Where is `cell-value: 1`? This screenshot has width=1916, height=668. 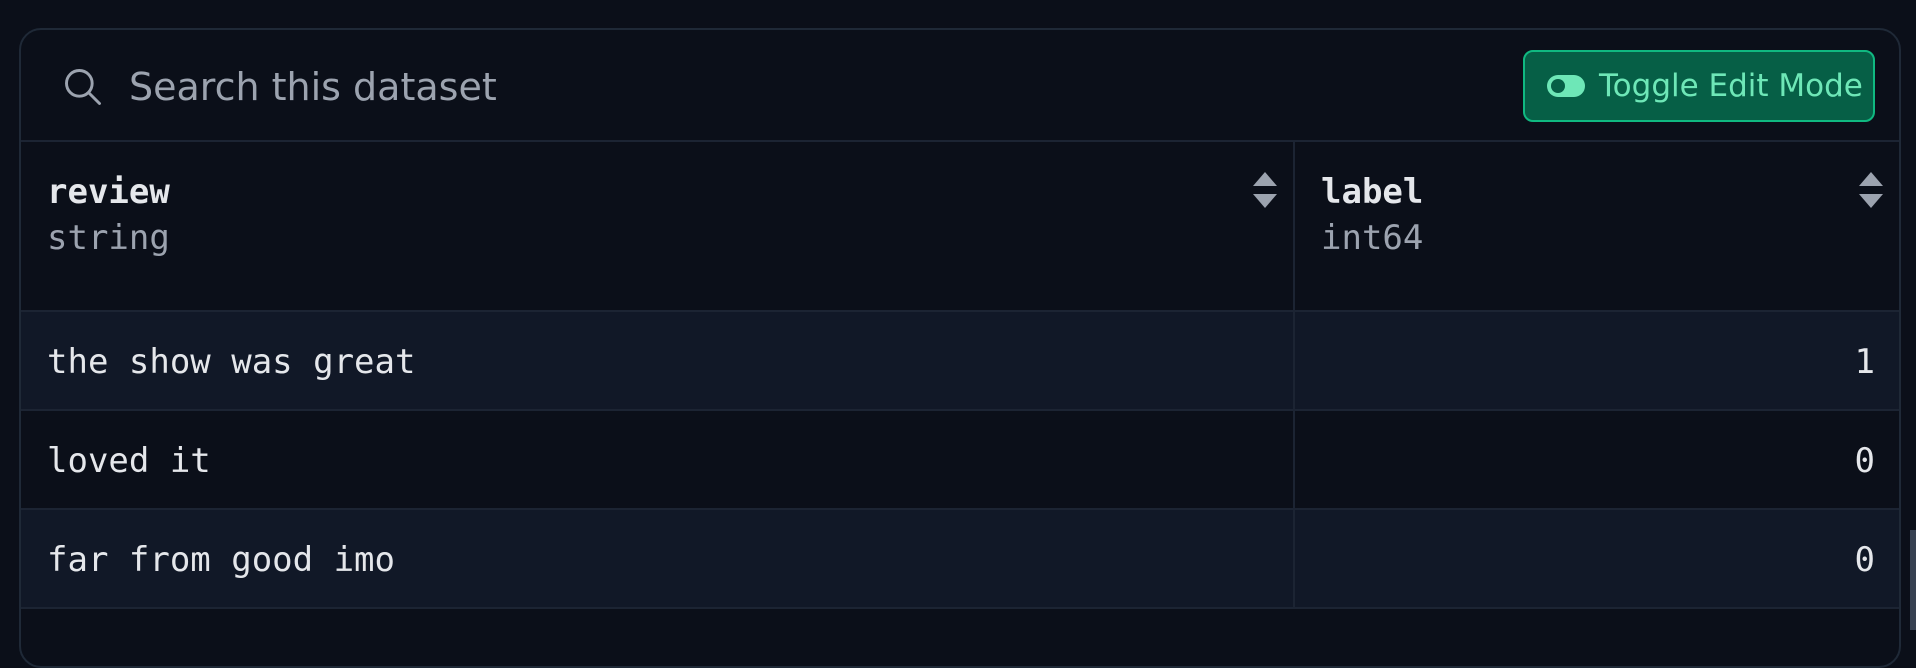 cell-value: 1 is located at coordinates (1864, 362).